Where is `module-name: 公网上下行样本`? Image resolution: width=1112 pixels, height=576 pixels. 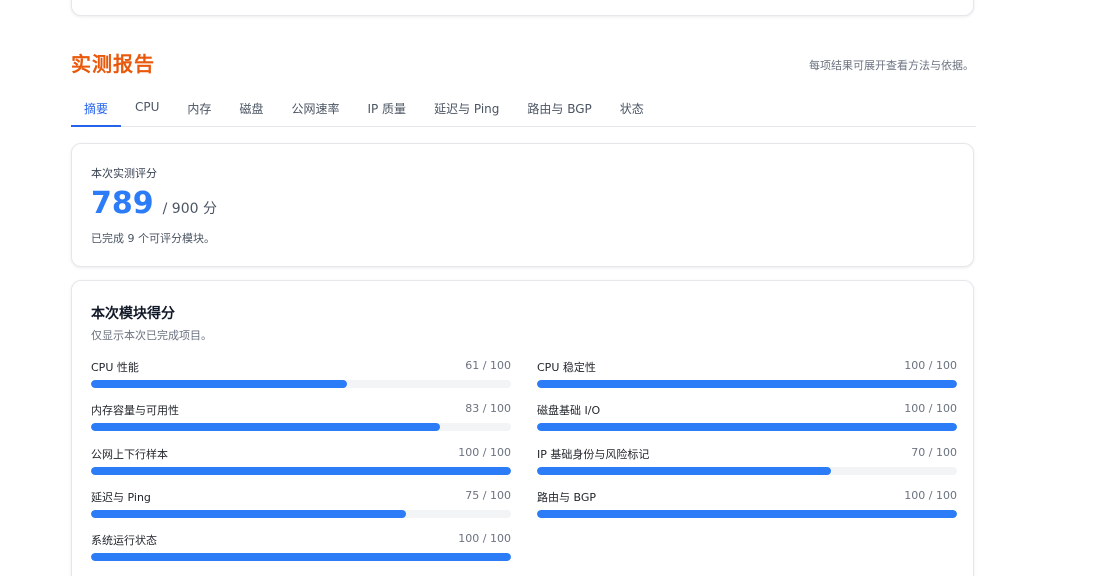
module-name: 公网上下行样本 is located at coordinates (129, 454).